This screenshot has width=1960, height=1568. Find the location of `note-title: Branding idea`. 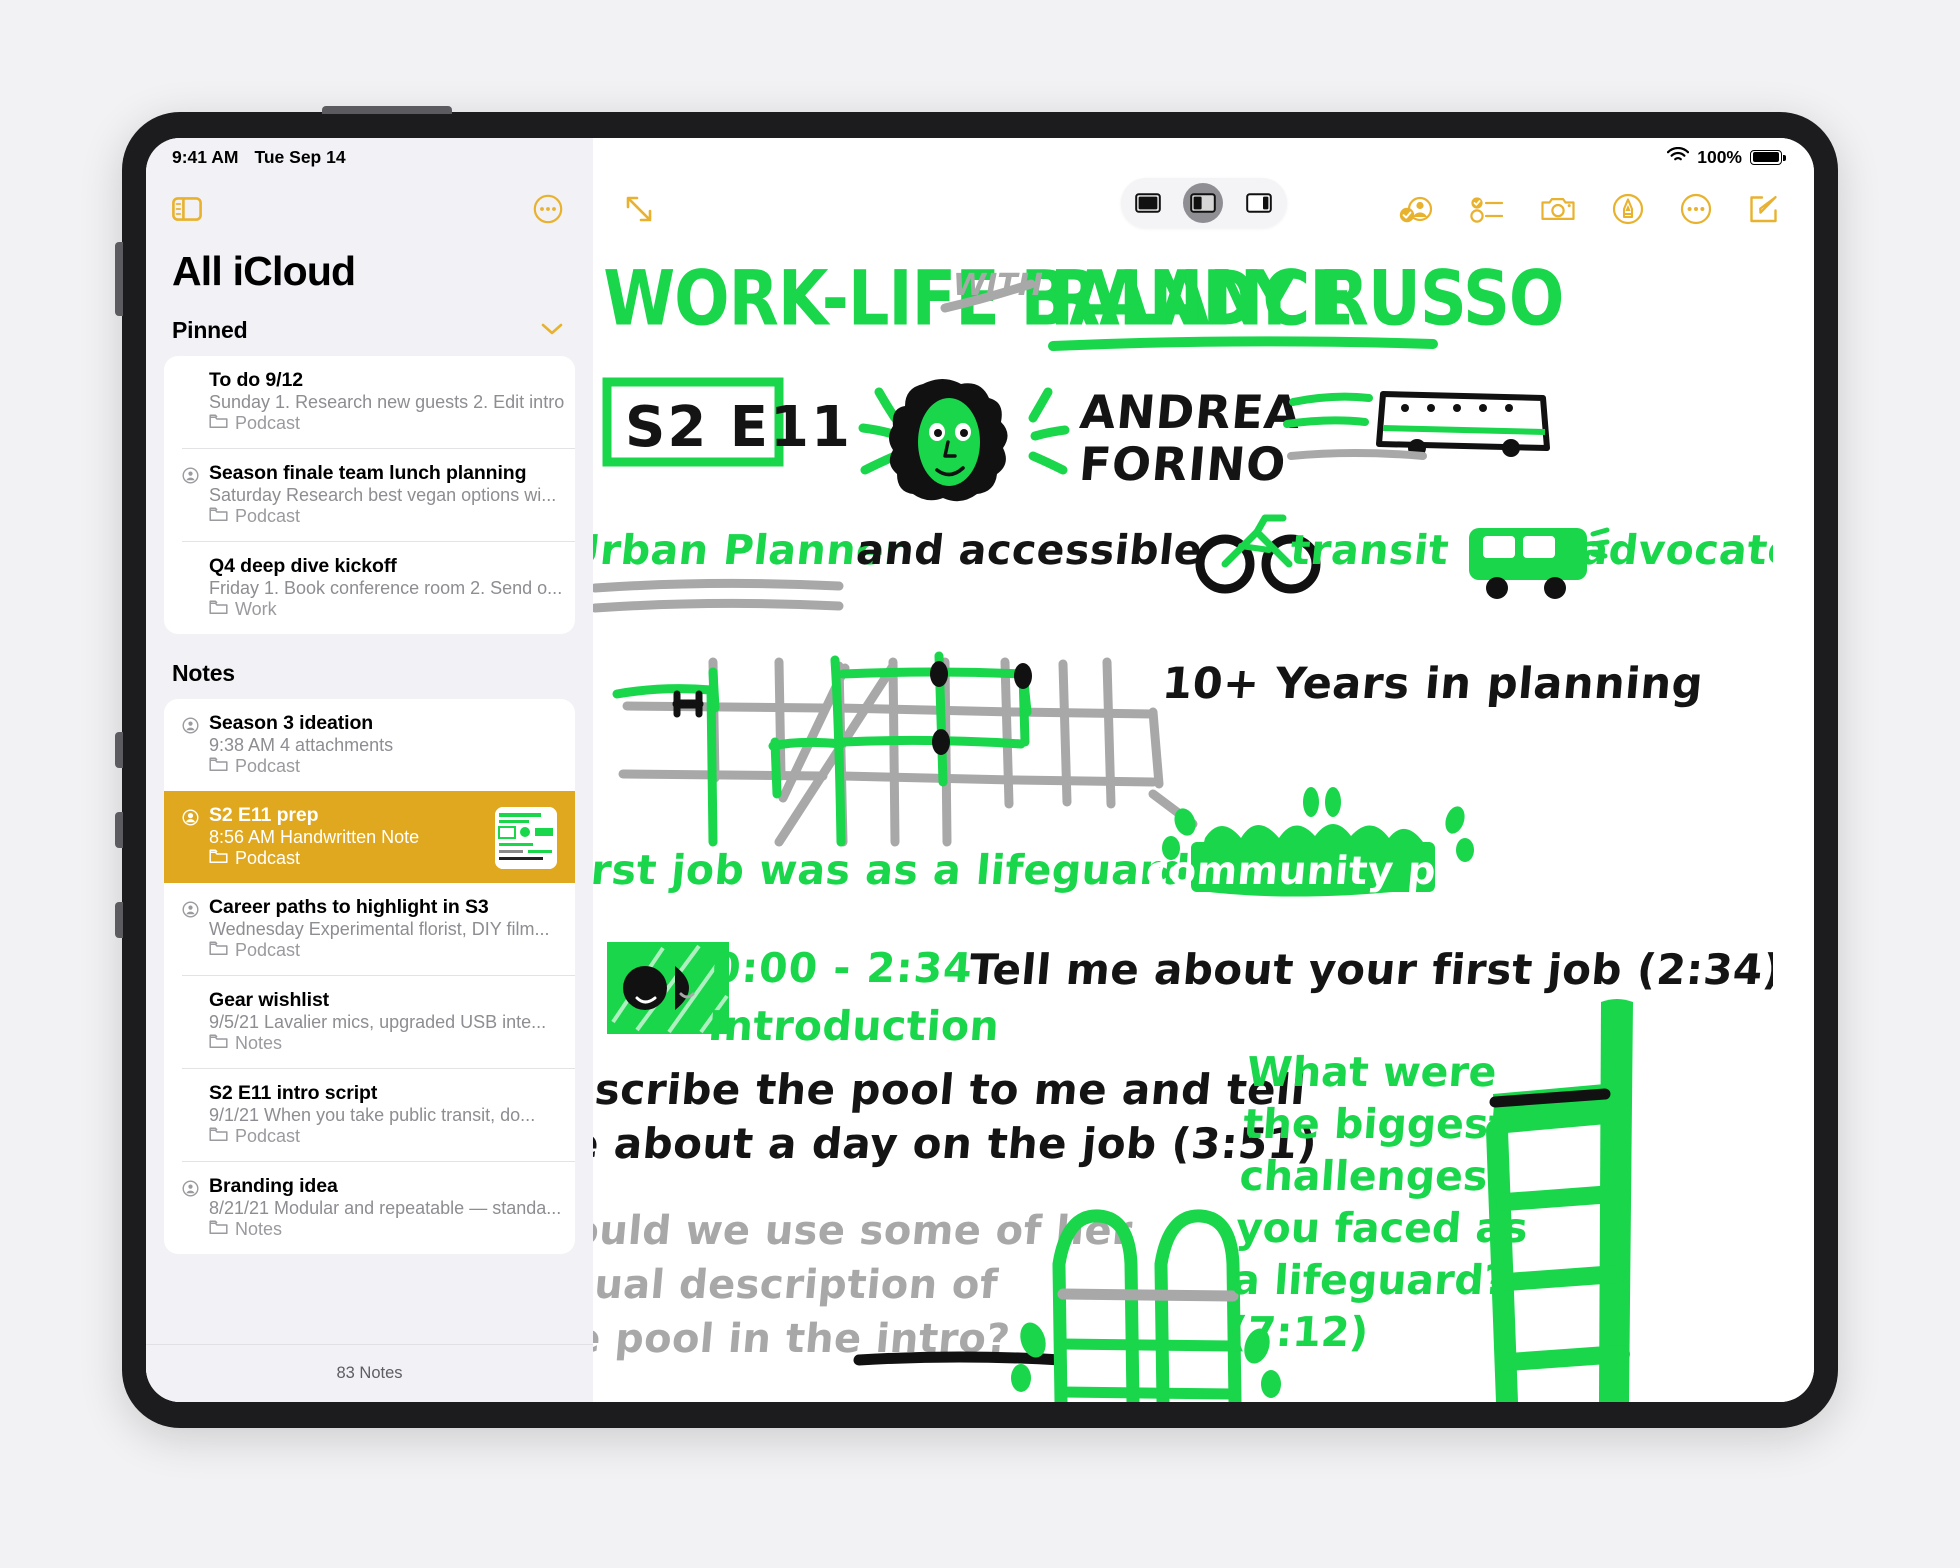

note-title: Branding idea is located at coordinates (273, 1186).